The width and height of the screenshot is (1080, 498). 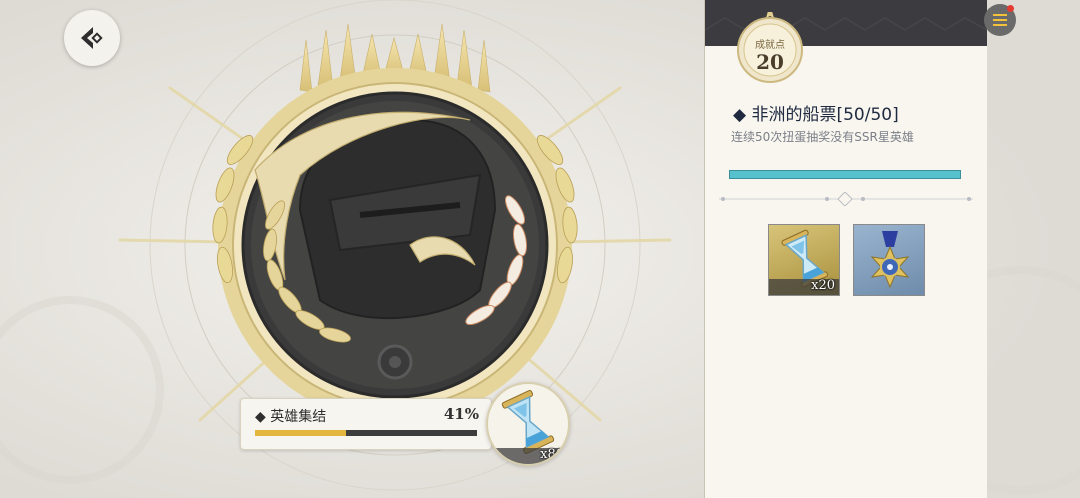 I want to click on back-arrow-icon, so click(x=92, y=38).